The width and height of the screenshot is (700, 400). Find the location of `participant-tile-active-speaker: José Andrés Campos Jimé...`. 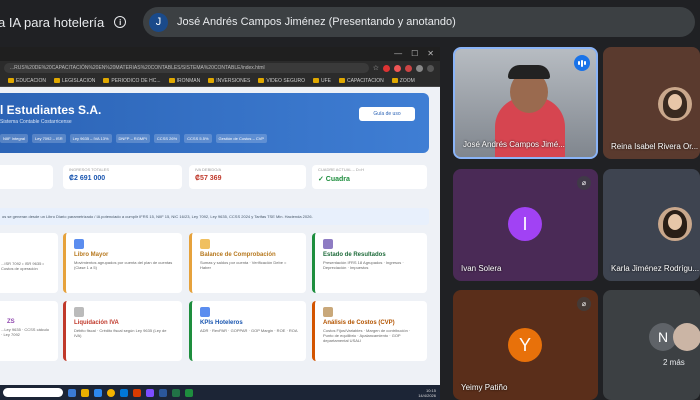

participant-tile-active-speaker: José Andrés Campos Jimé... is located at coordinates (525, 103).